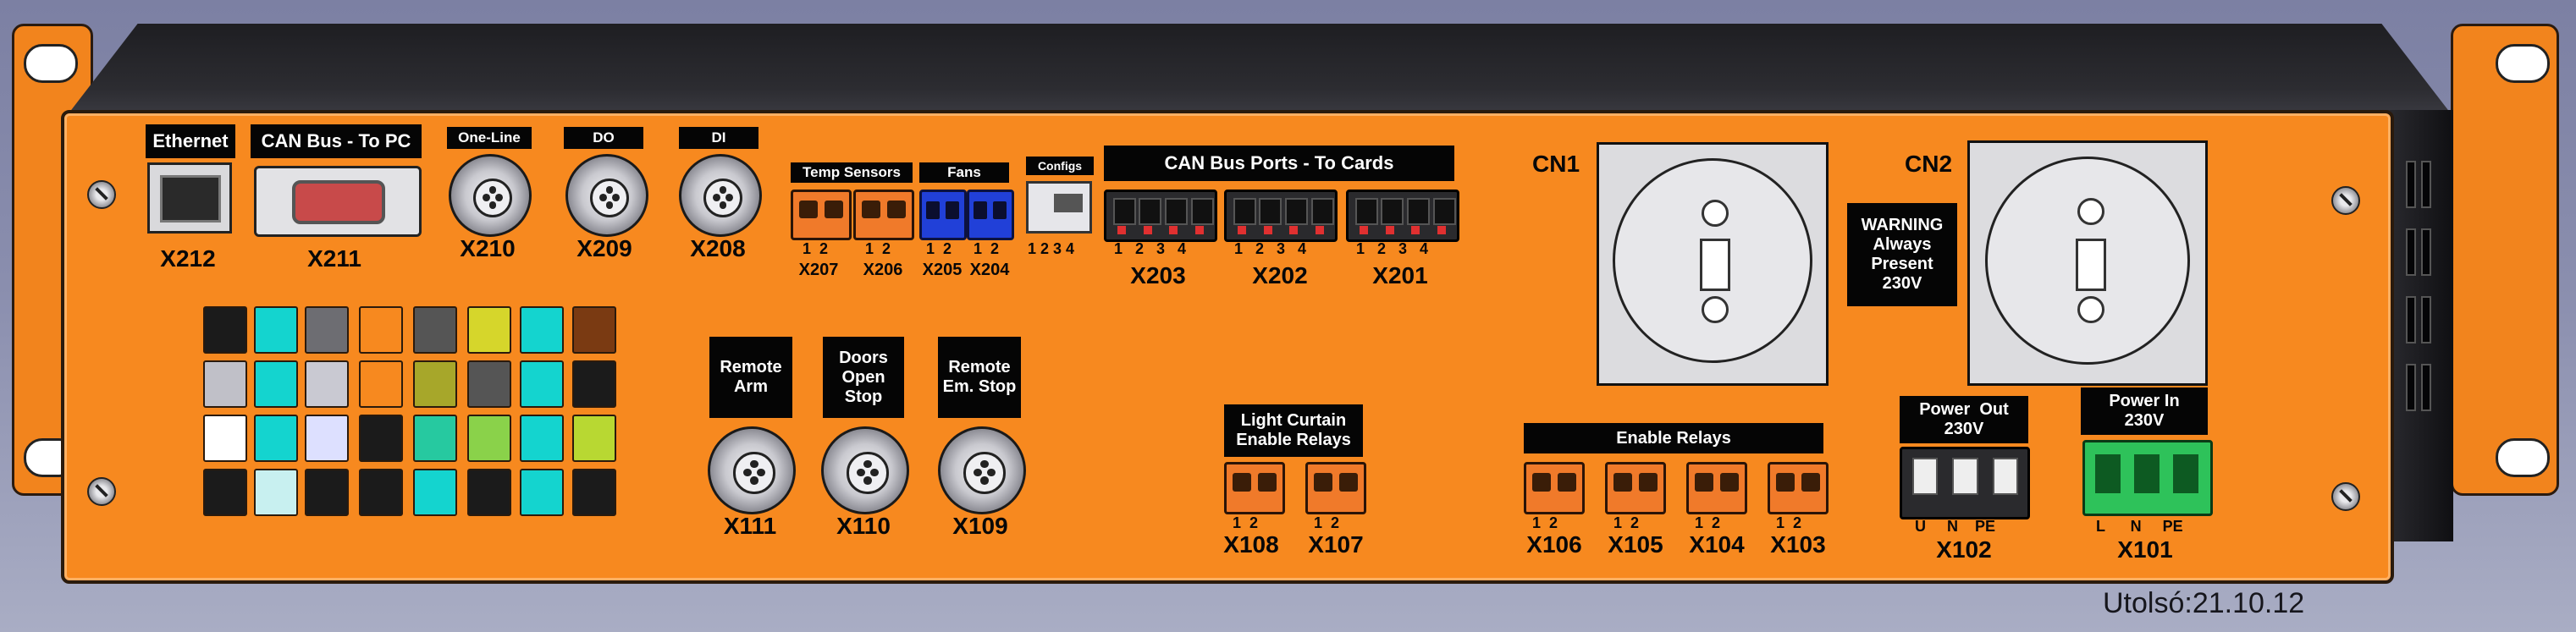  Describe the element at coordinates (1060, 166) in the screenshot. I see `configs-label: Configs` at that location.